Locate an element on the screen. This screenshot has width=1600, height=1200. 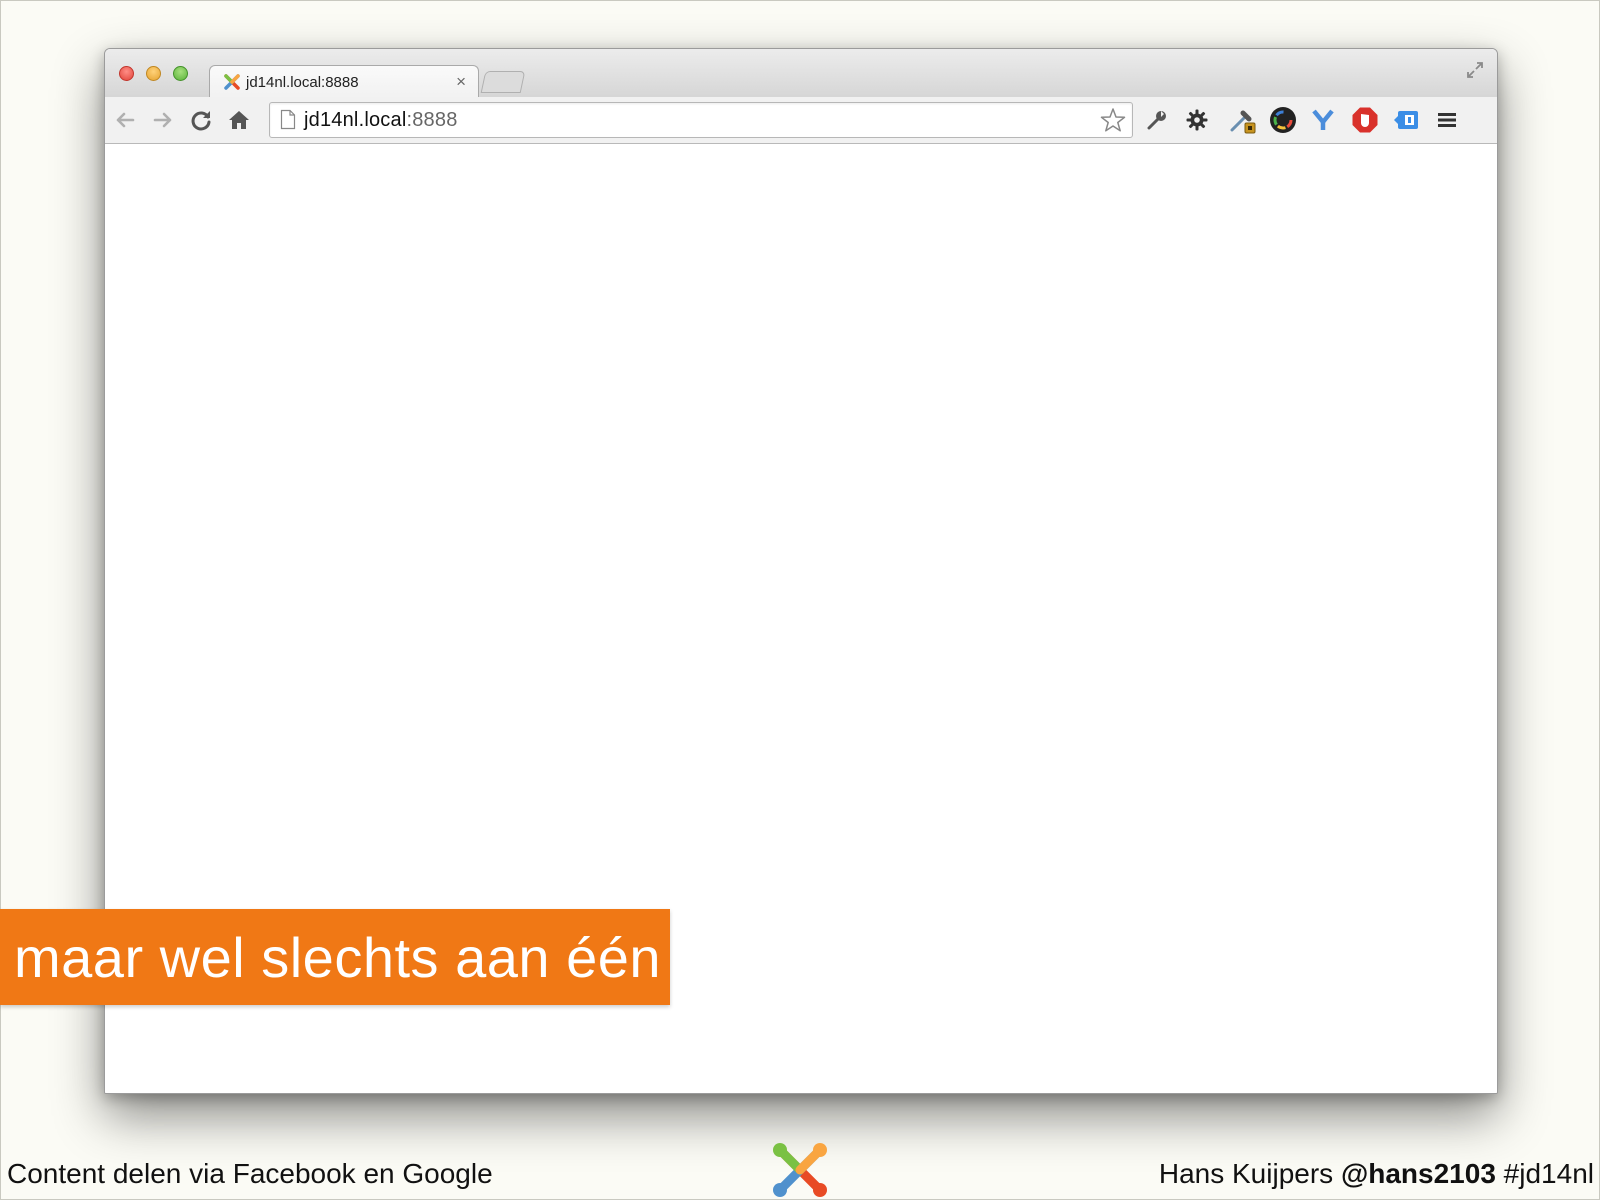
caption-text: maar wel slechts aan één is located at coordinates (338, 957).